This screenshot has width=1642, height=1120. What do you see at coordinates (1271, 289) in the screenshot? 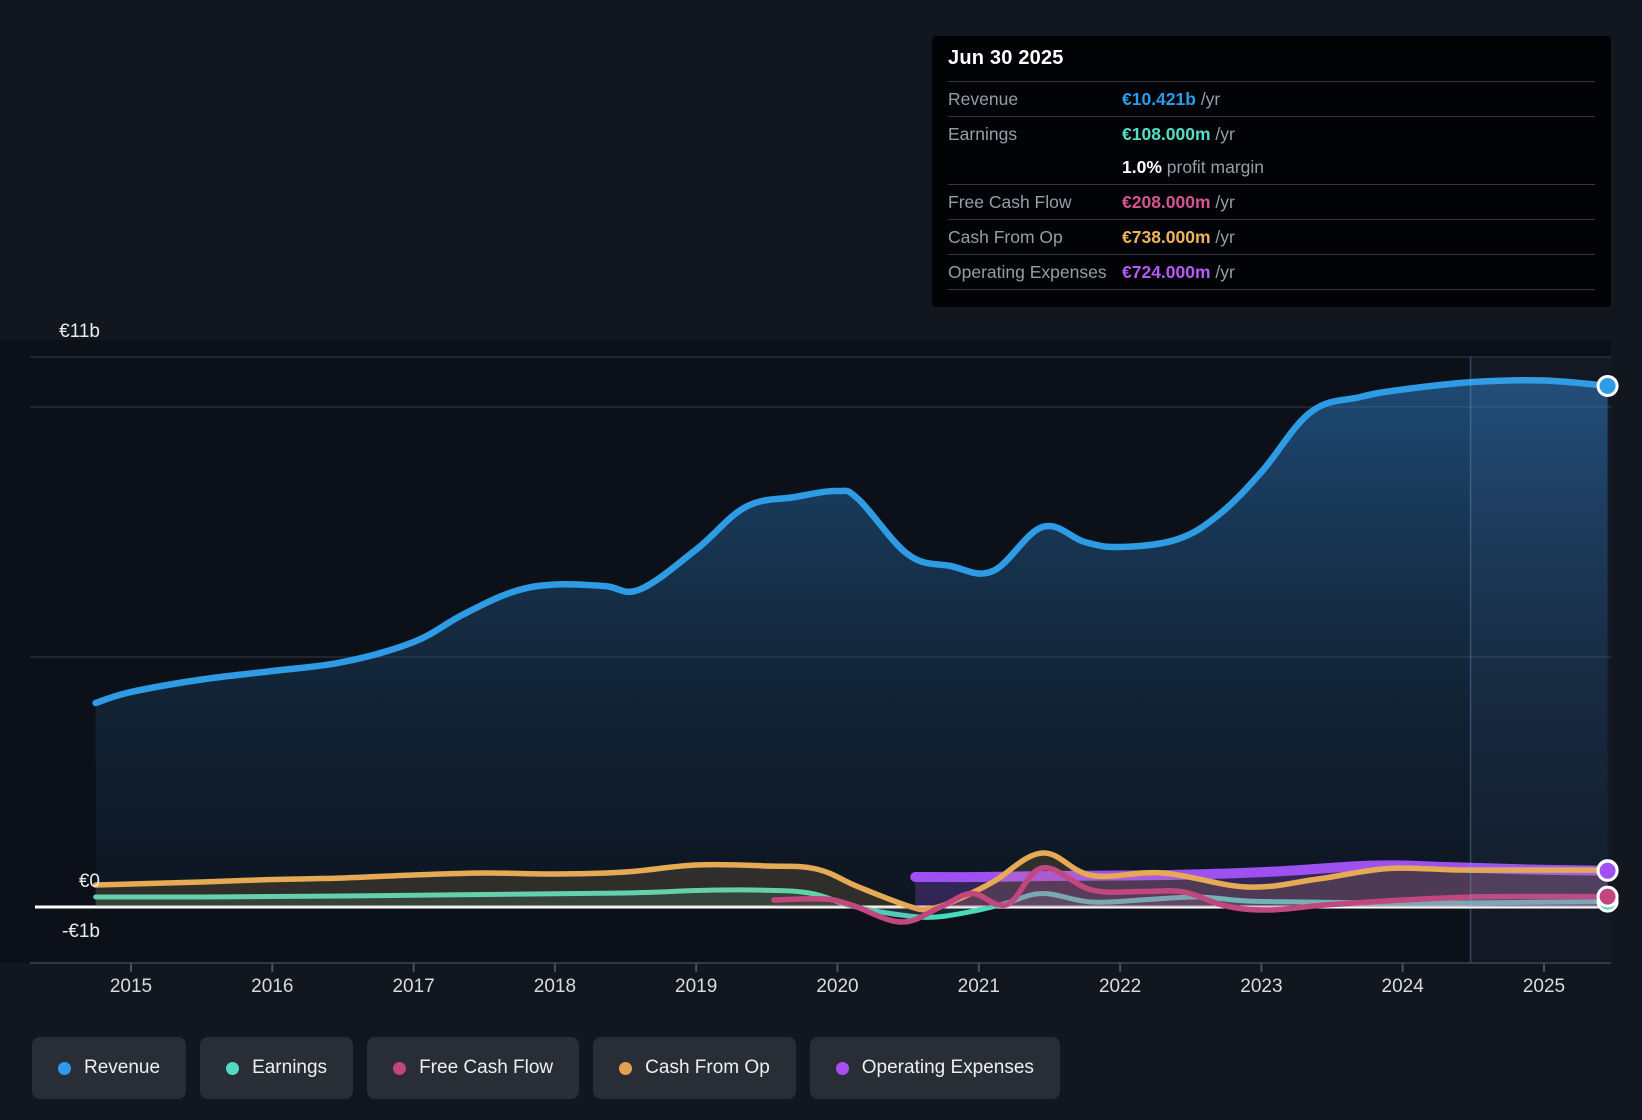
I see `tooltip-bottom-divider` at bounding box center [1271, 289].